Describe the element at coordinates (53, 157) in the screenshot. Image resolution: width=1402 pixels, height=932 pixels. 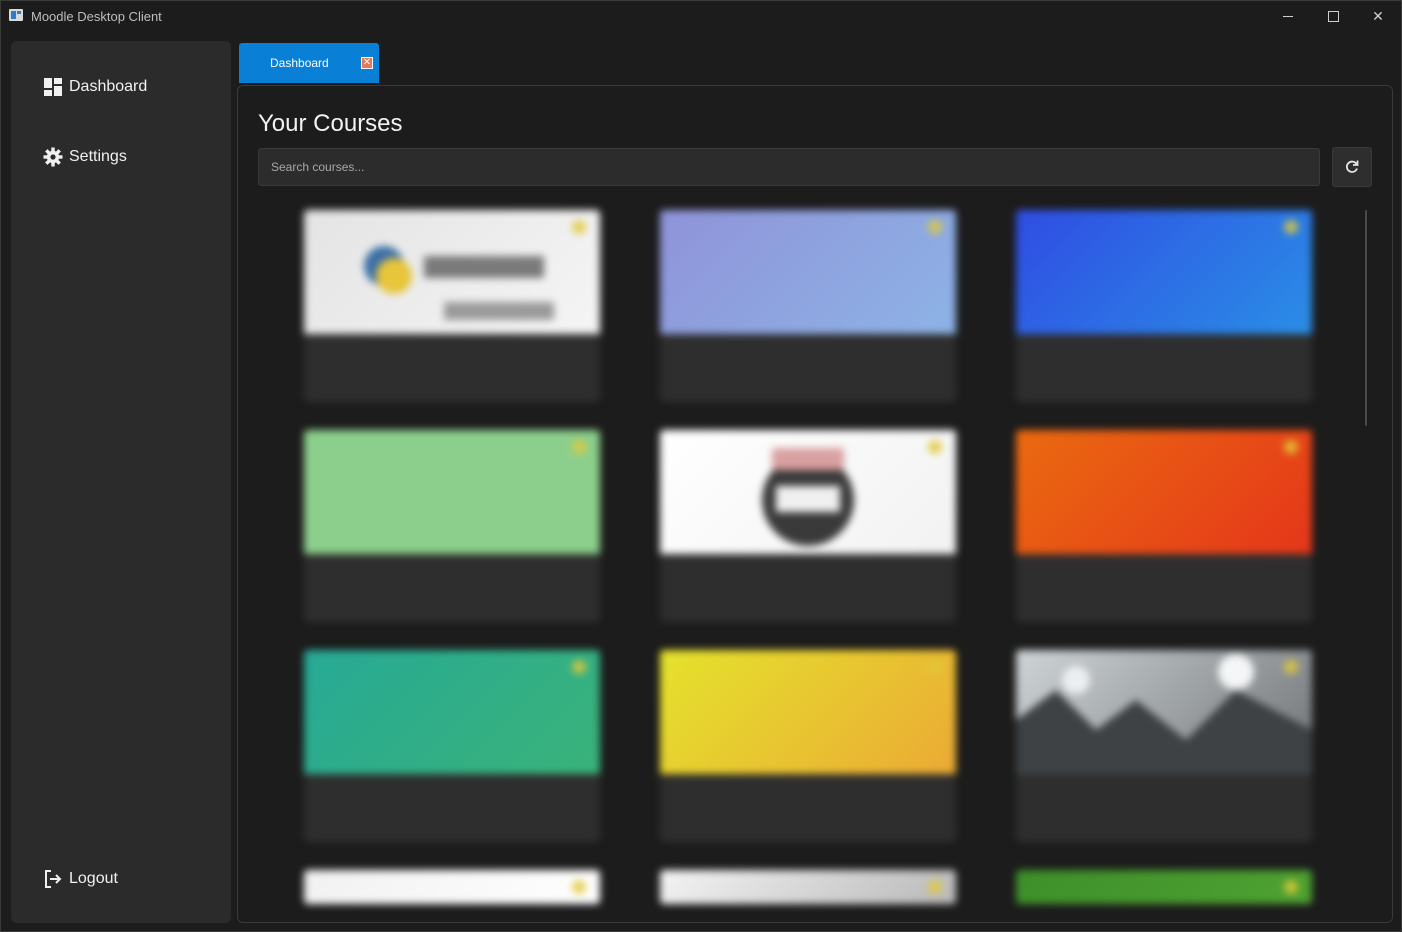
I see `gear-icon` at that location.